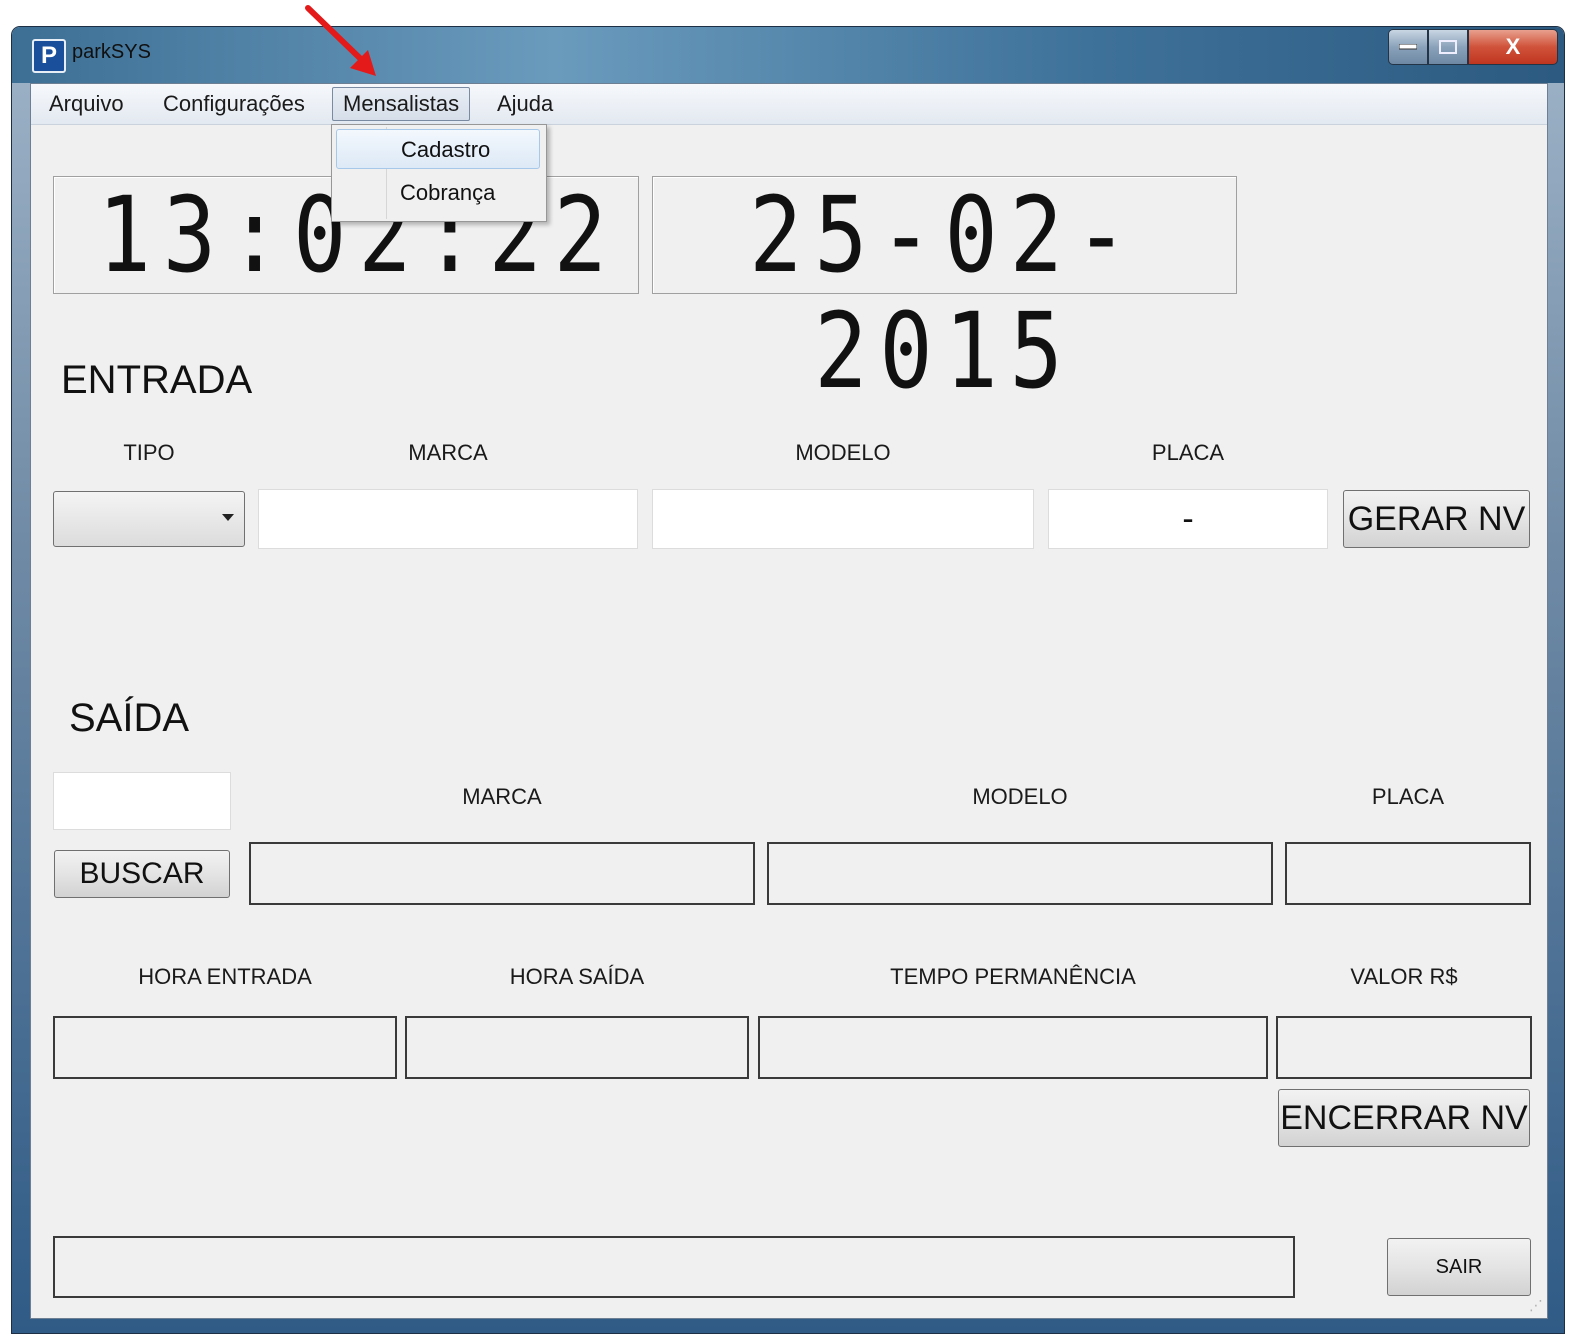 This screenshot has width=1570, height=1336. I want to click on chevron-down-icon, so click(228, 517).